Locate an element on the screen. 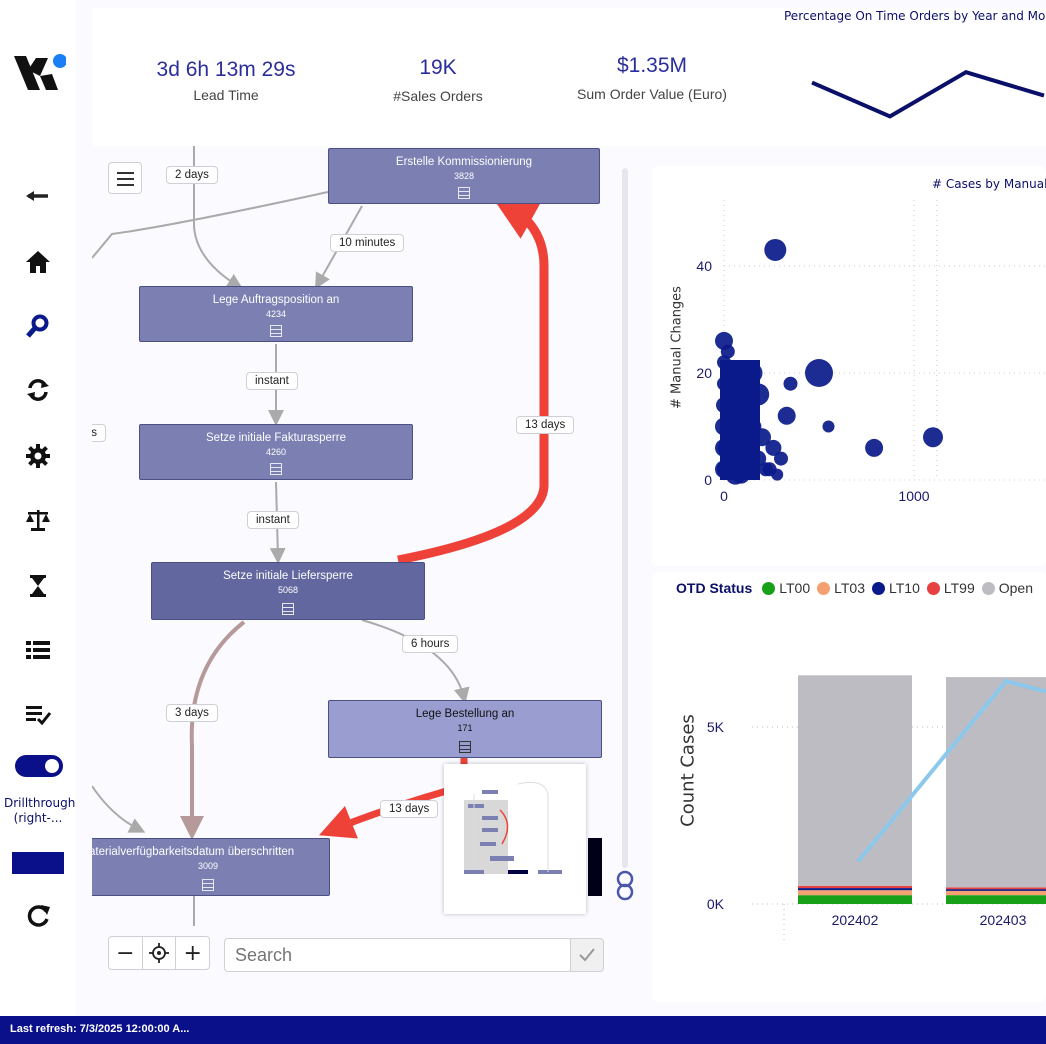  search-submit-button is located at coordinates (587, 955).